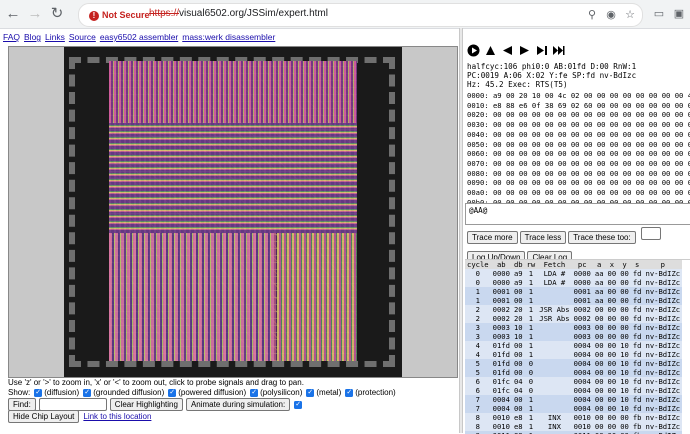 The image size is (690, 434). What do you see at coordinates (55, 37) in the screenshot?
I see `link-links: Links` at bounding box center [55, 37].